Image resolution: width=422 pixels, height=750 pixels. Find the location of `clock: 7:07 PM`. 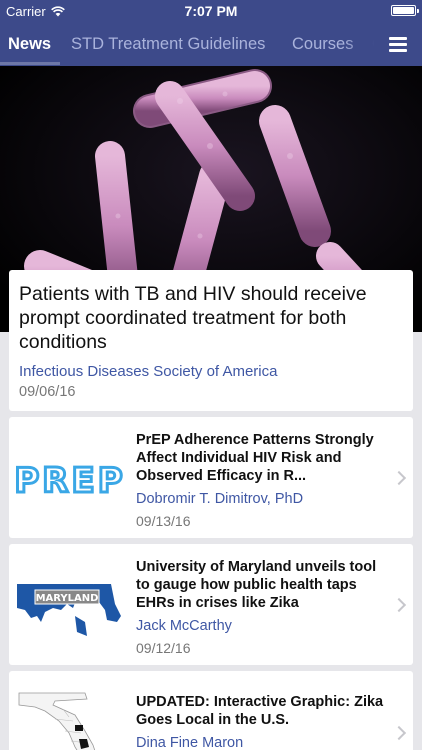

clock: 7:07 PM is located at coordinates (211, 11).